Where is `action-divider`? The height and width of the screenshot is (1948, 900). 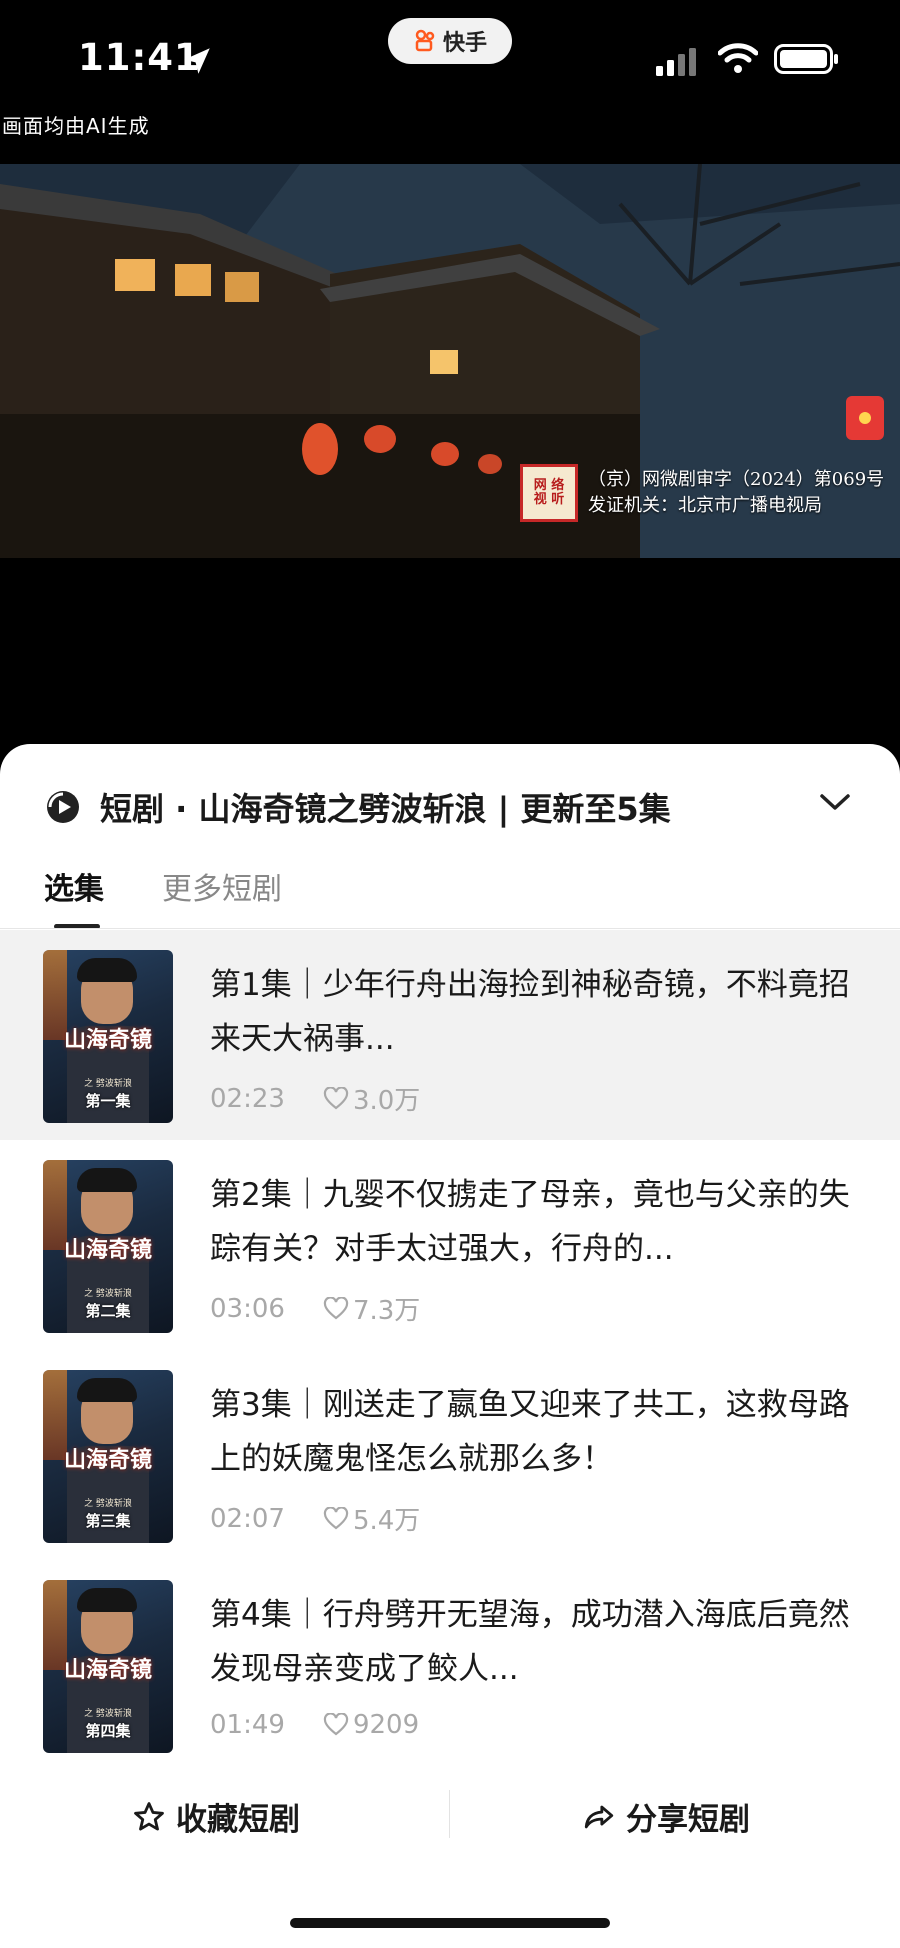 action-divider is located at coordinates (449, 1814).